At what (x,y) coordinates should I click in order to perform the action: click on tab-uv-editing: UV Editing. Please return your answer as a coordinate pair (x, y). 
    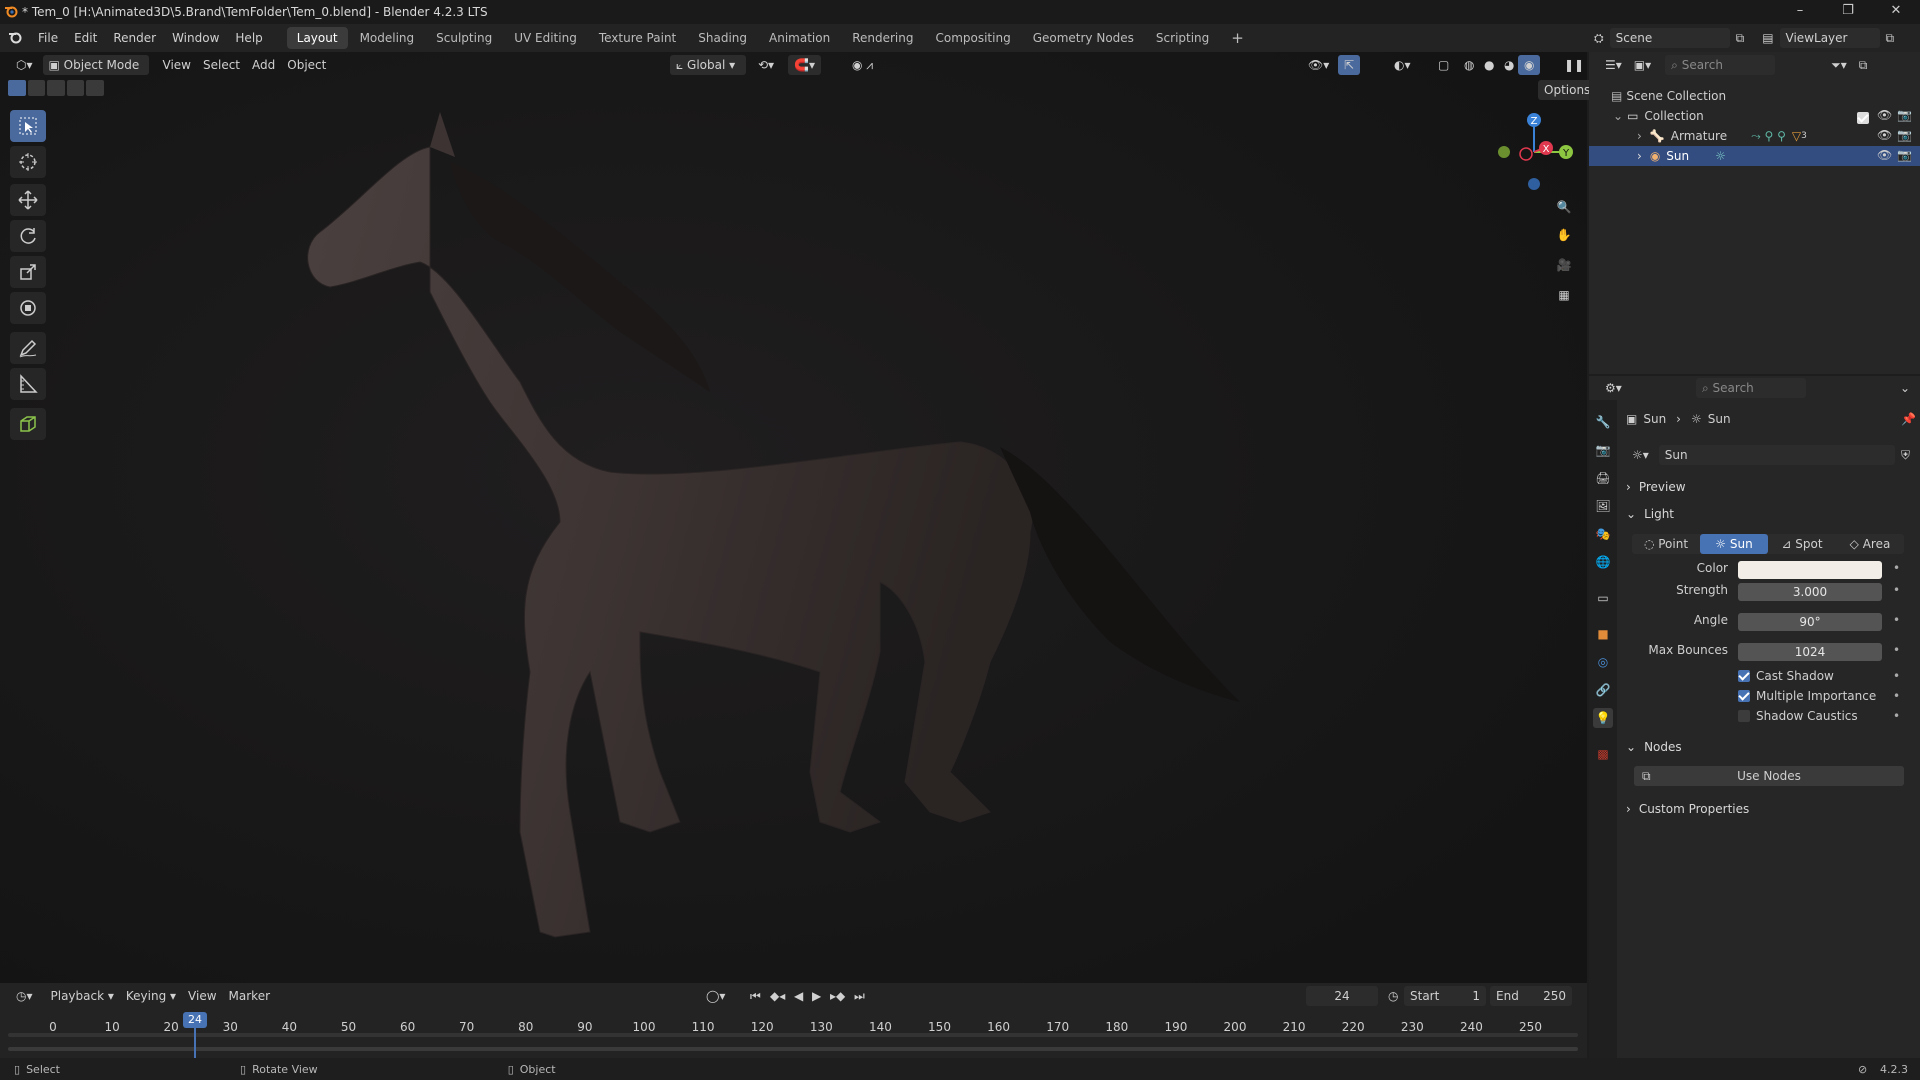
    Looking at the image, I should click on (545, 38).